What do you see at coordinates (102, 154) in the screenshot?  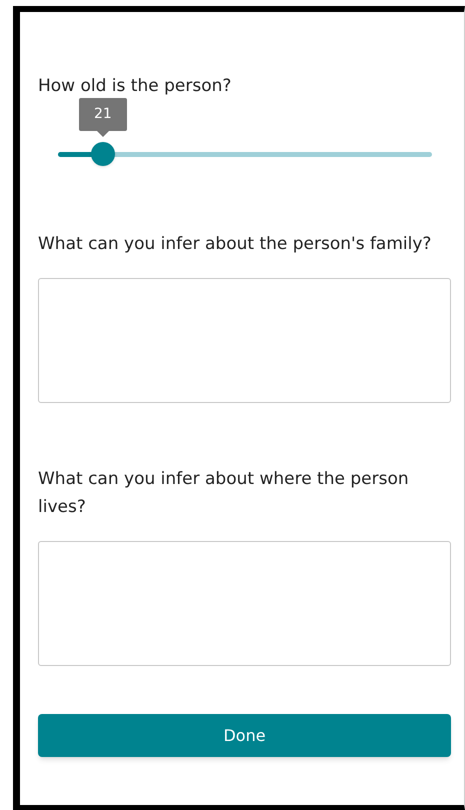 I see `slider-thumb` at bounding box center [102, 154].